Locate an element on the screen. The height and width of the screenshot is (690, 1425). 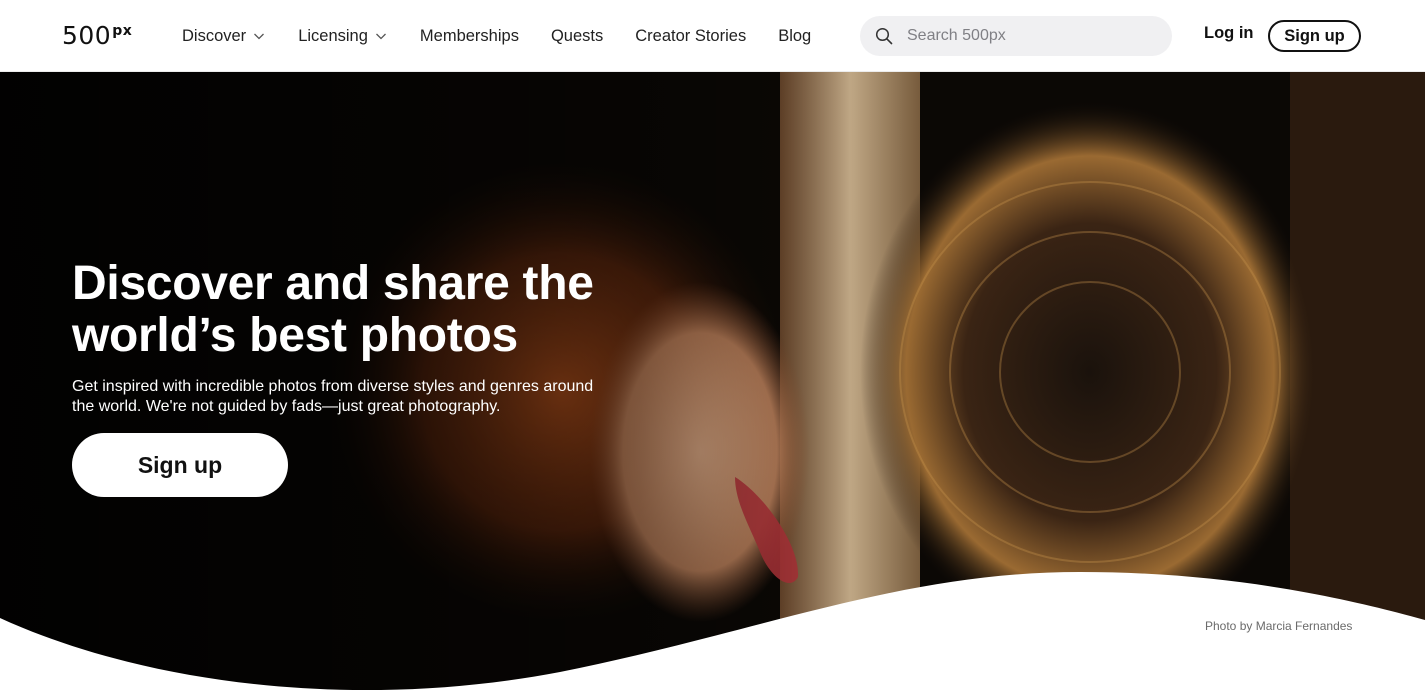
500px-logo: 500 px is located at coordinates (97, 36).